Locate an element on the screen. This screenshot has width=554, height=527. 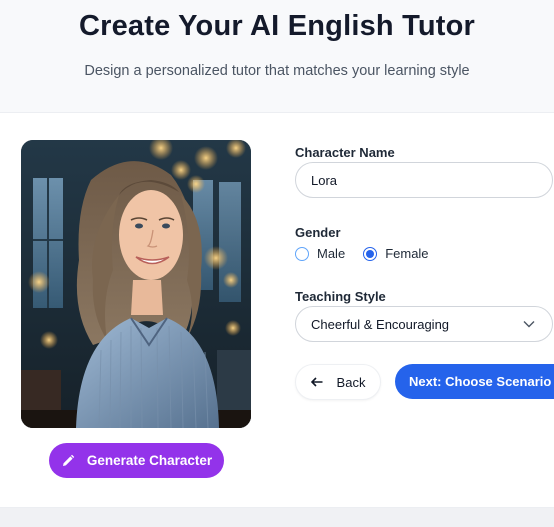
gender-radio-group: Male Female is located at coordinates (371, 253).